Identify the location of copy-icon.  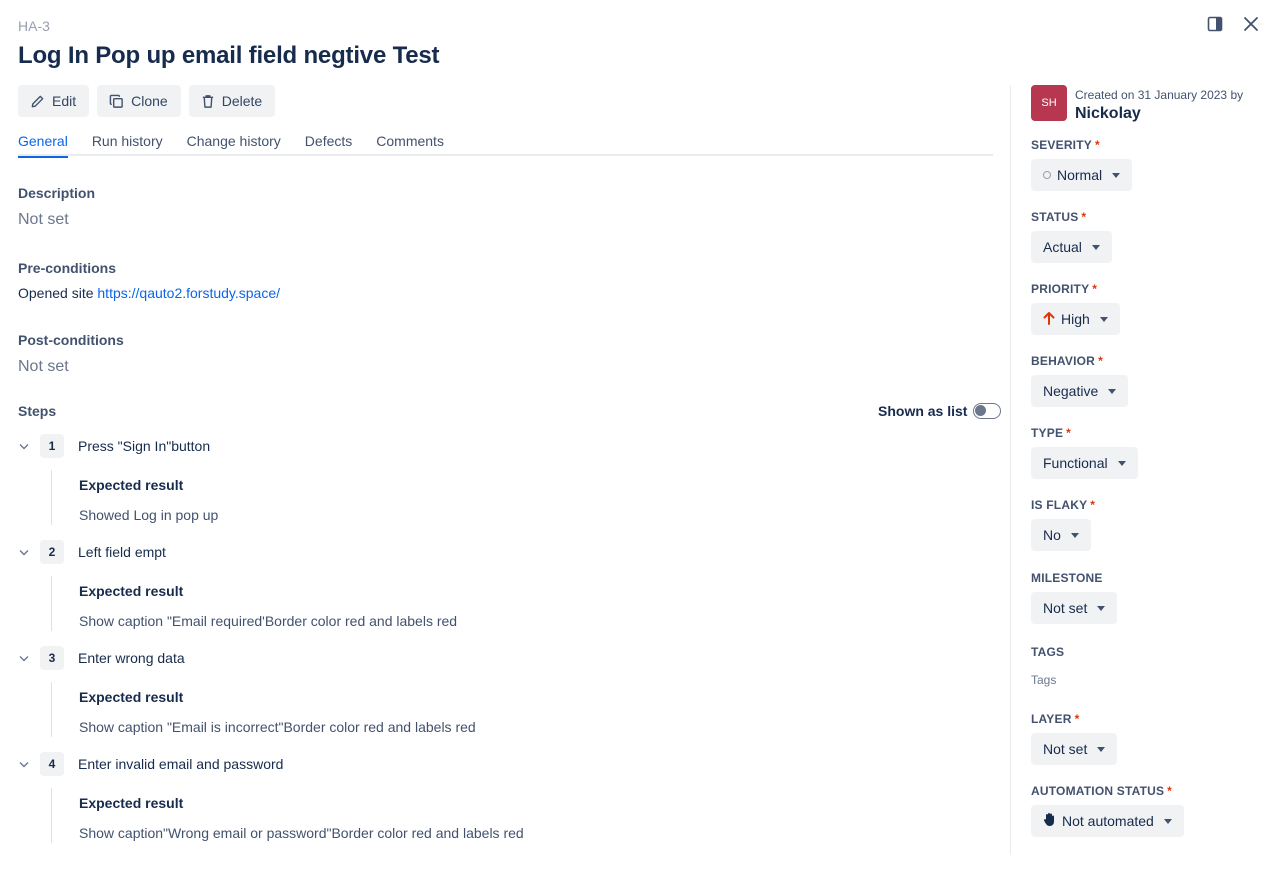
(116, 101).